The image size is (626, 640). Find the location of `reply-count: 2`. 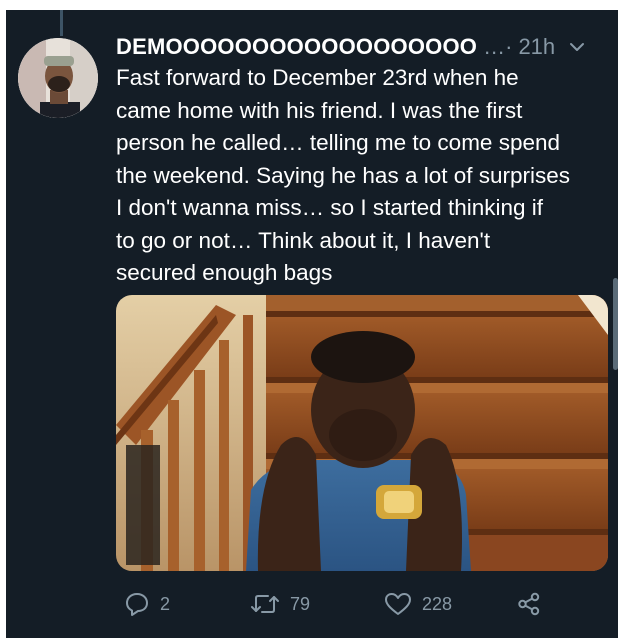

reply-count: 2 is located at coordinates (165, 603).